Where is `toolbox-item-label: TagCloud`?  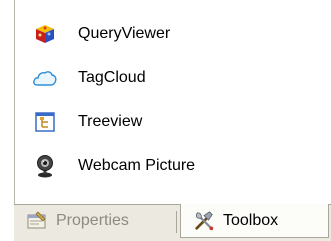 toolbox-item-label: TagCloud is located at coordinates (112, 77).